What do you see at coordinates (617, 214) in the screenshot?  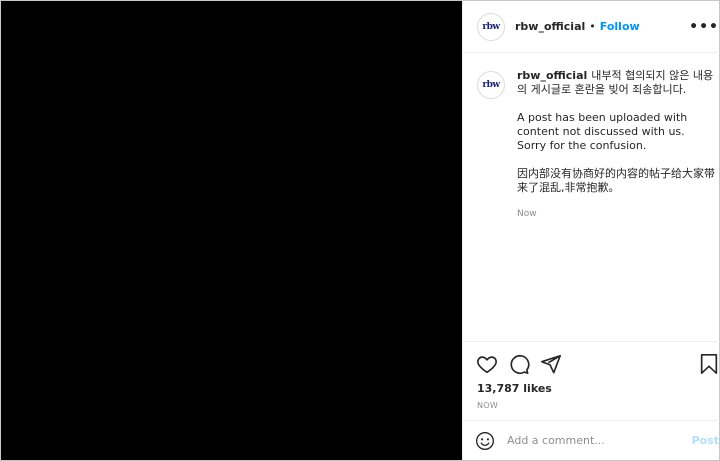 I see `caption-time: Now` at bounding box center [617, 214].